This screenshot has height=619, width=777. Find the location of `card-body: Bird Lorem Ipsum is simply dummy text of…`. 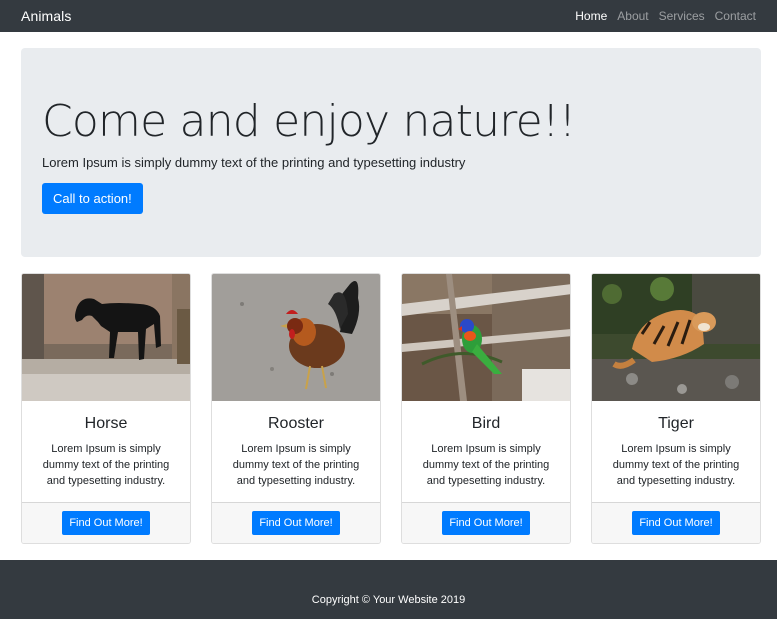

card-body: Bird Lorem Ipsum is simply dummy text of… is located at coordinates (486, 451).